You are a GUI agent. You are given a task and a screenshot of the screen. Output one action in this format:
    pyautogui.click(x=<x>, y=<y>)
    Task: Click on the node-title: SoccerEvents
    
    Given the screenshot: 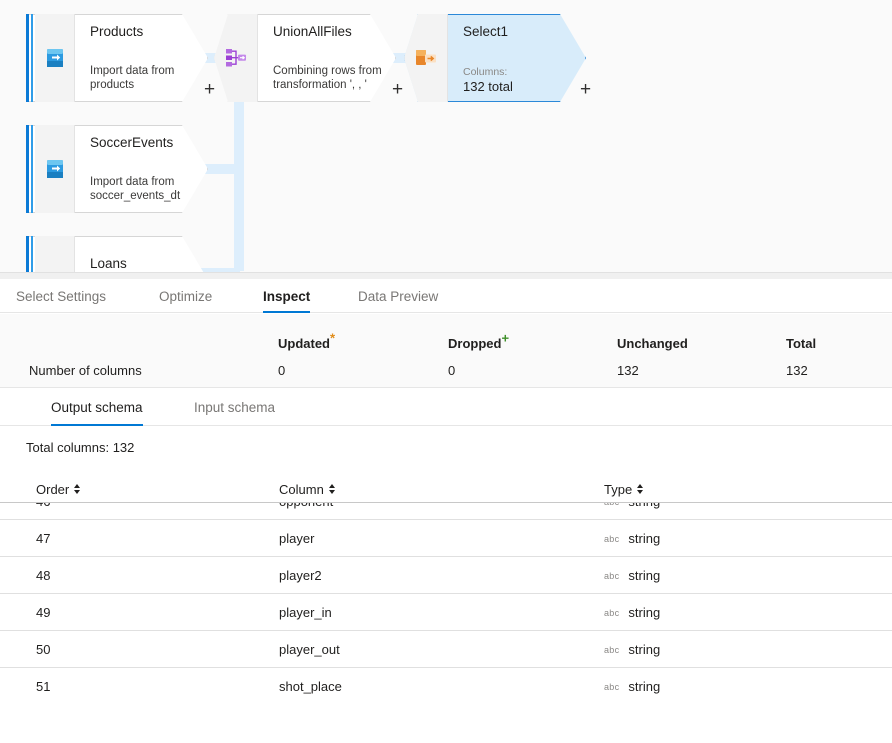 What is the action you would take?
    pyautogui.click(x=132, y=142)
    